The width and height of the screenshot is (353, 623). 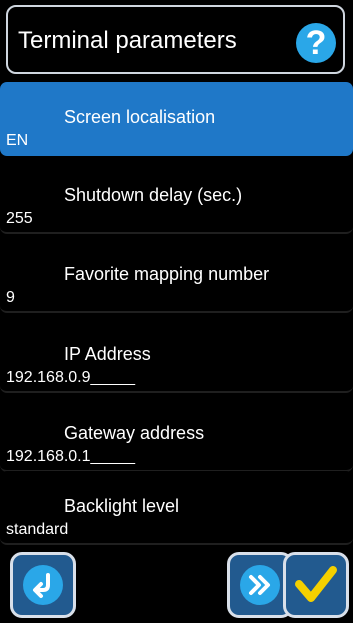 I want to click on setting-label: Shutdown delay (sec.), so click(x=153, y=195).